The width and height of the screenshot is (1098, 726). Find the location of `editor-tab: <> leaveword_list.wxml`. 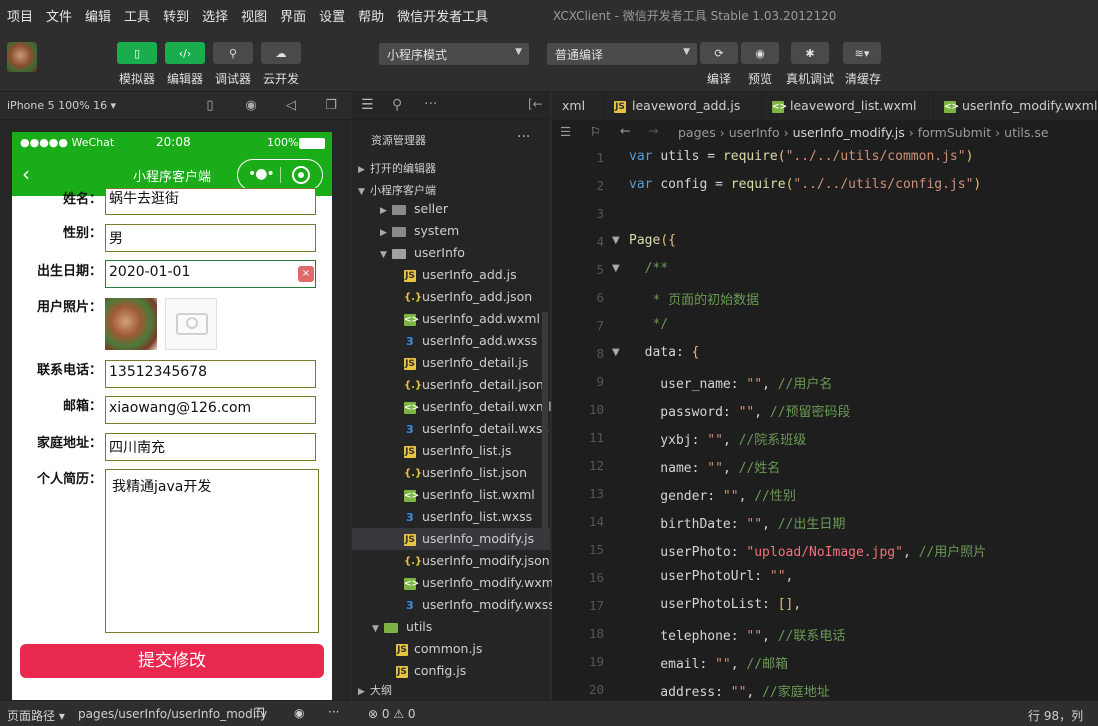

editor-tab: <> leaveword_list.wxml is located at coordinates (848, 106).